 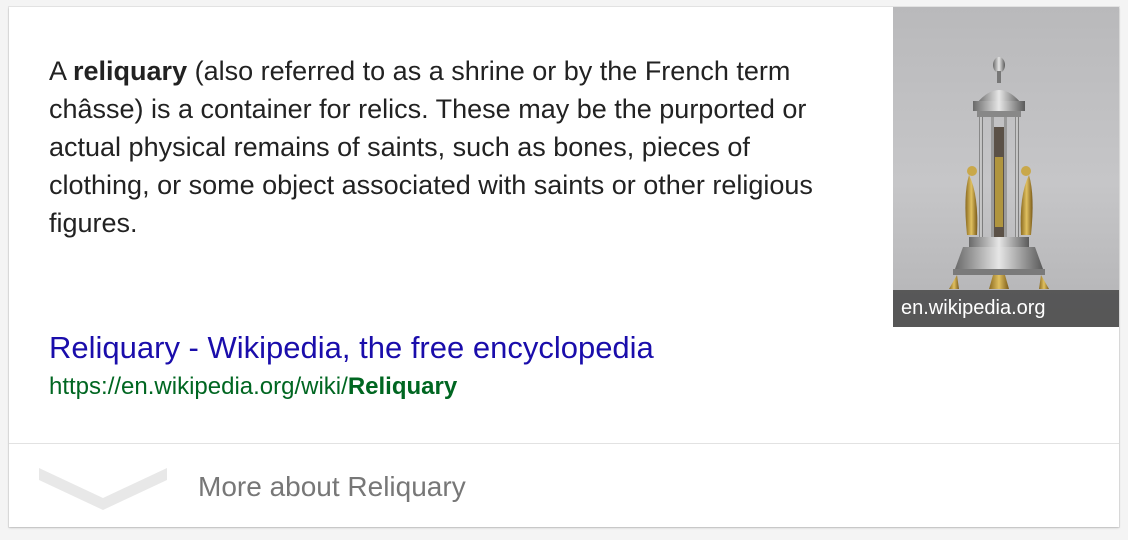 What do you see at coordinates (103, 489) in the screenshot?
I see `chevron-down-icon` at bounding box center [103, 489].